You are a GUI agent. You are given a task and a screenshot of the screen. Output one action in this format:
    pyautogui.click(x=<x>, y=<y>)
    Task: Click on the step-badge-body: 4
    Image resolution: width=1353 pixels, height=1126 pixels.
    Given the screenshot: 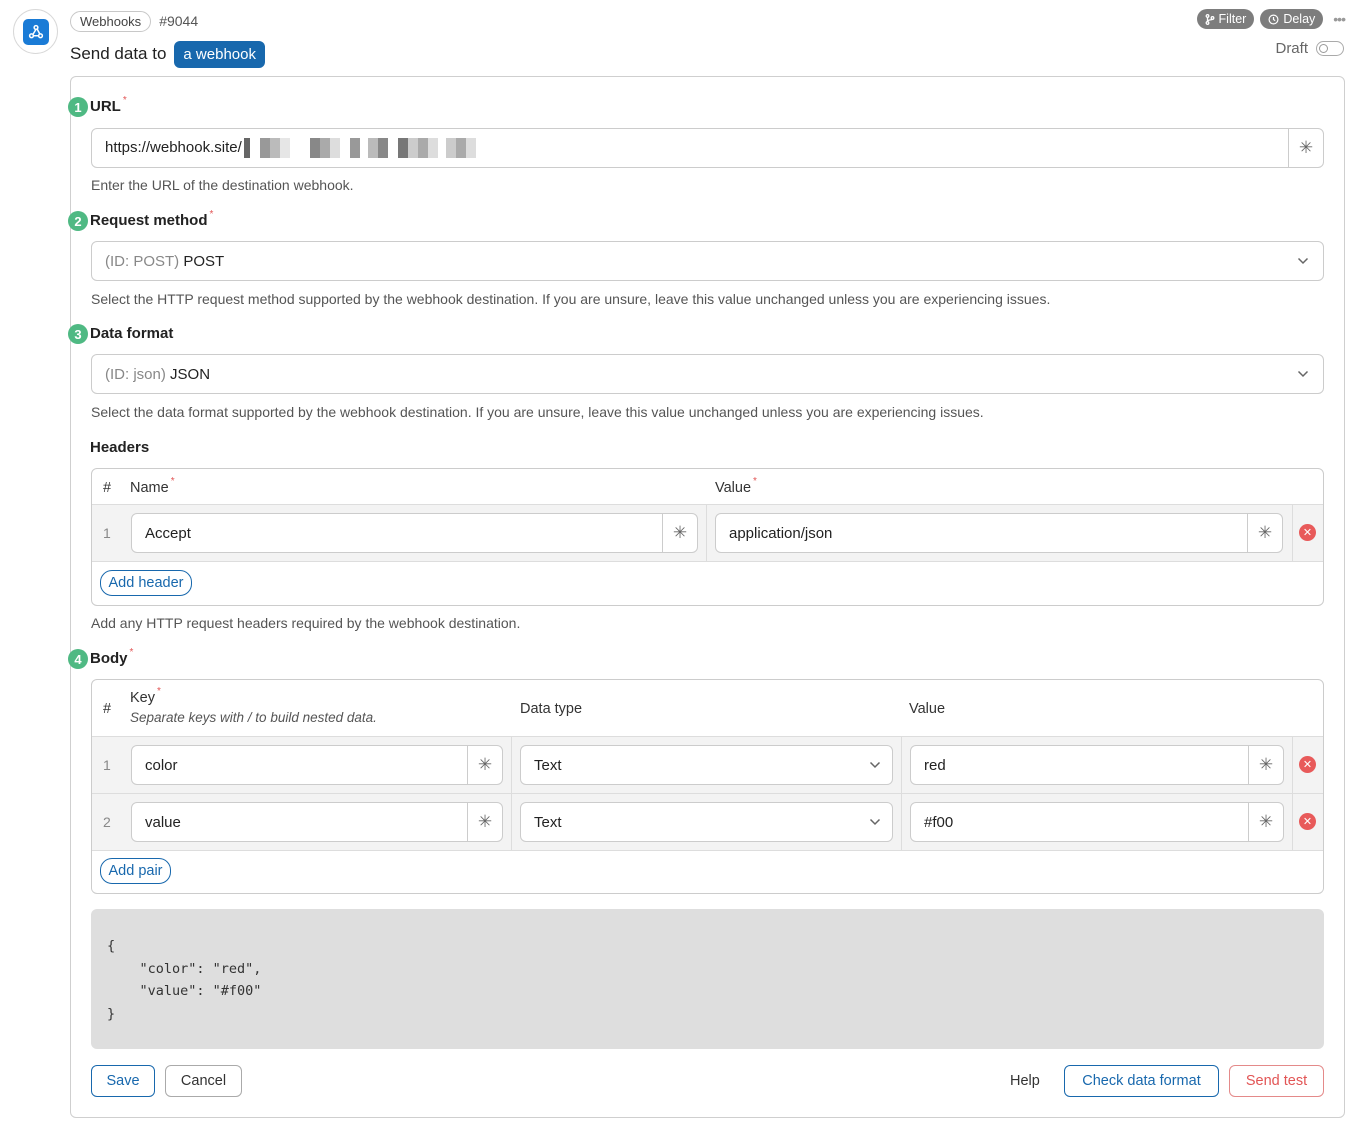 What is the action you would take?
    pyautogui.click(x=78, y=659)
    